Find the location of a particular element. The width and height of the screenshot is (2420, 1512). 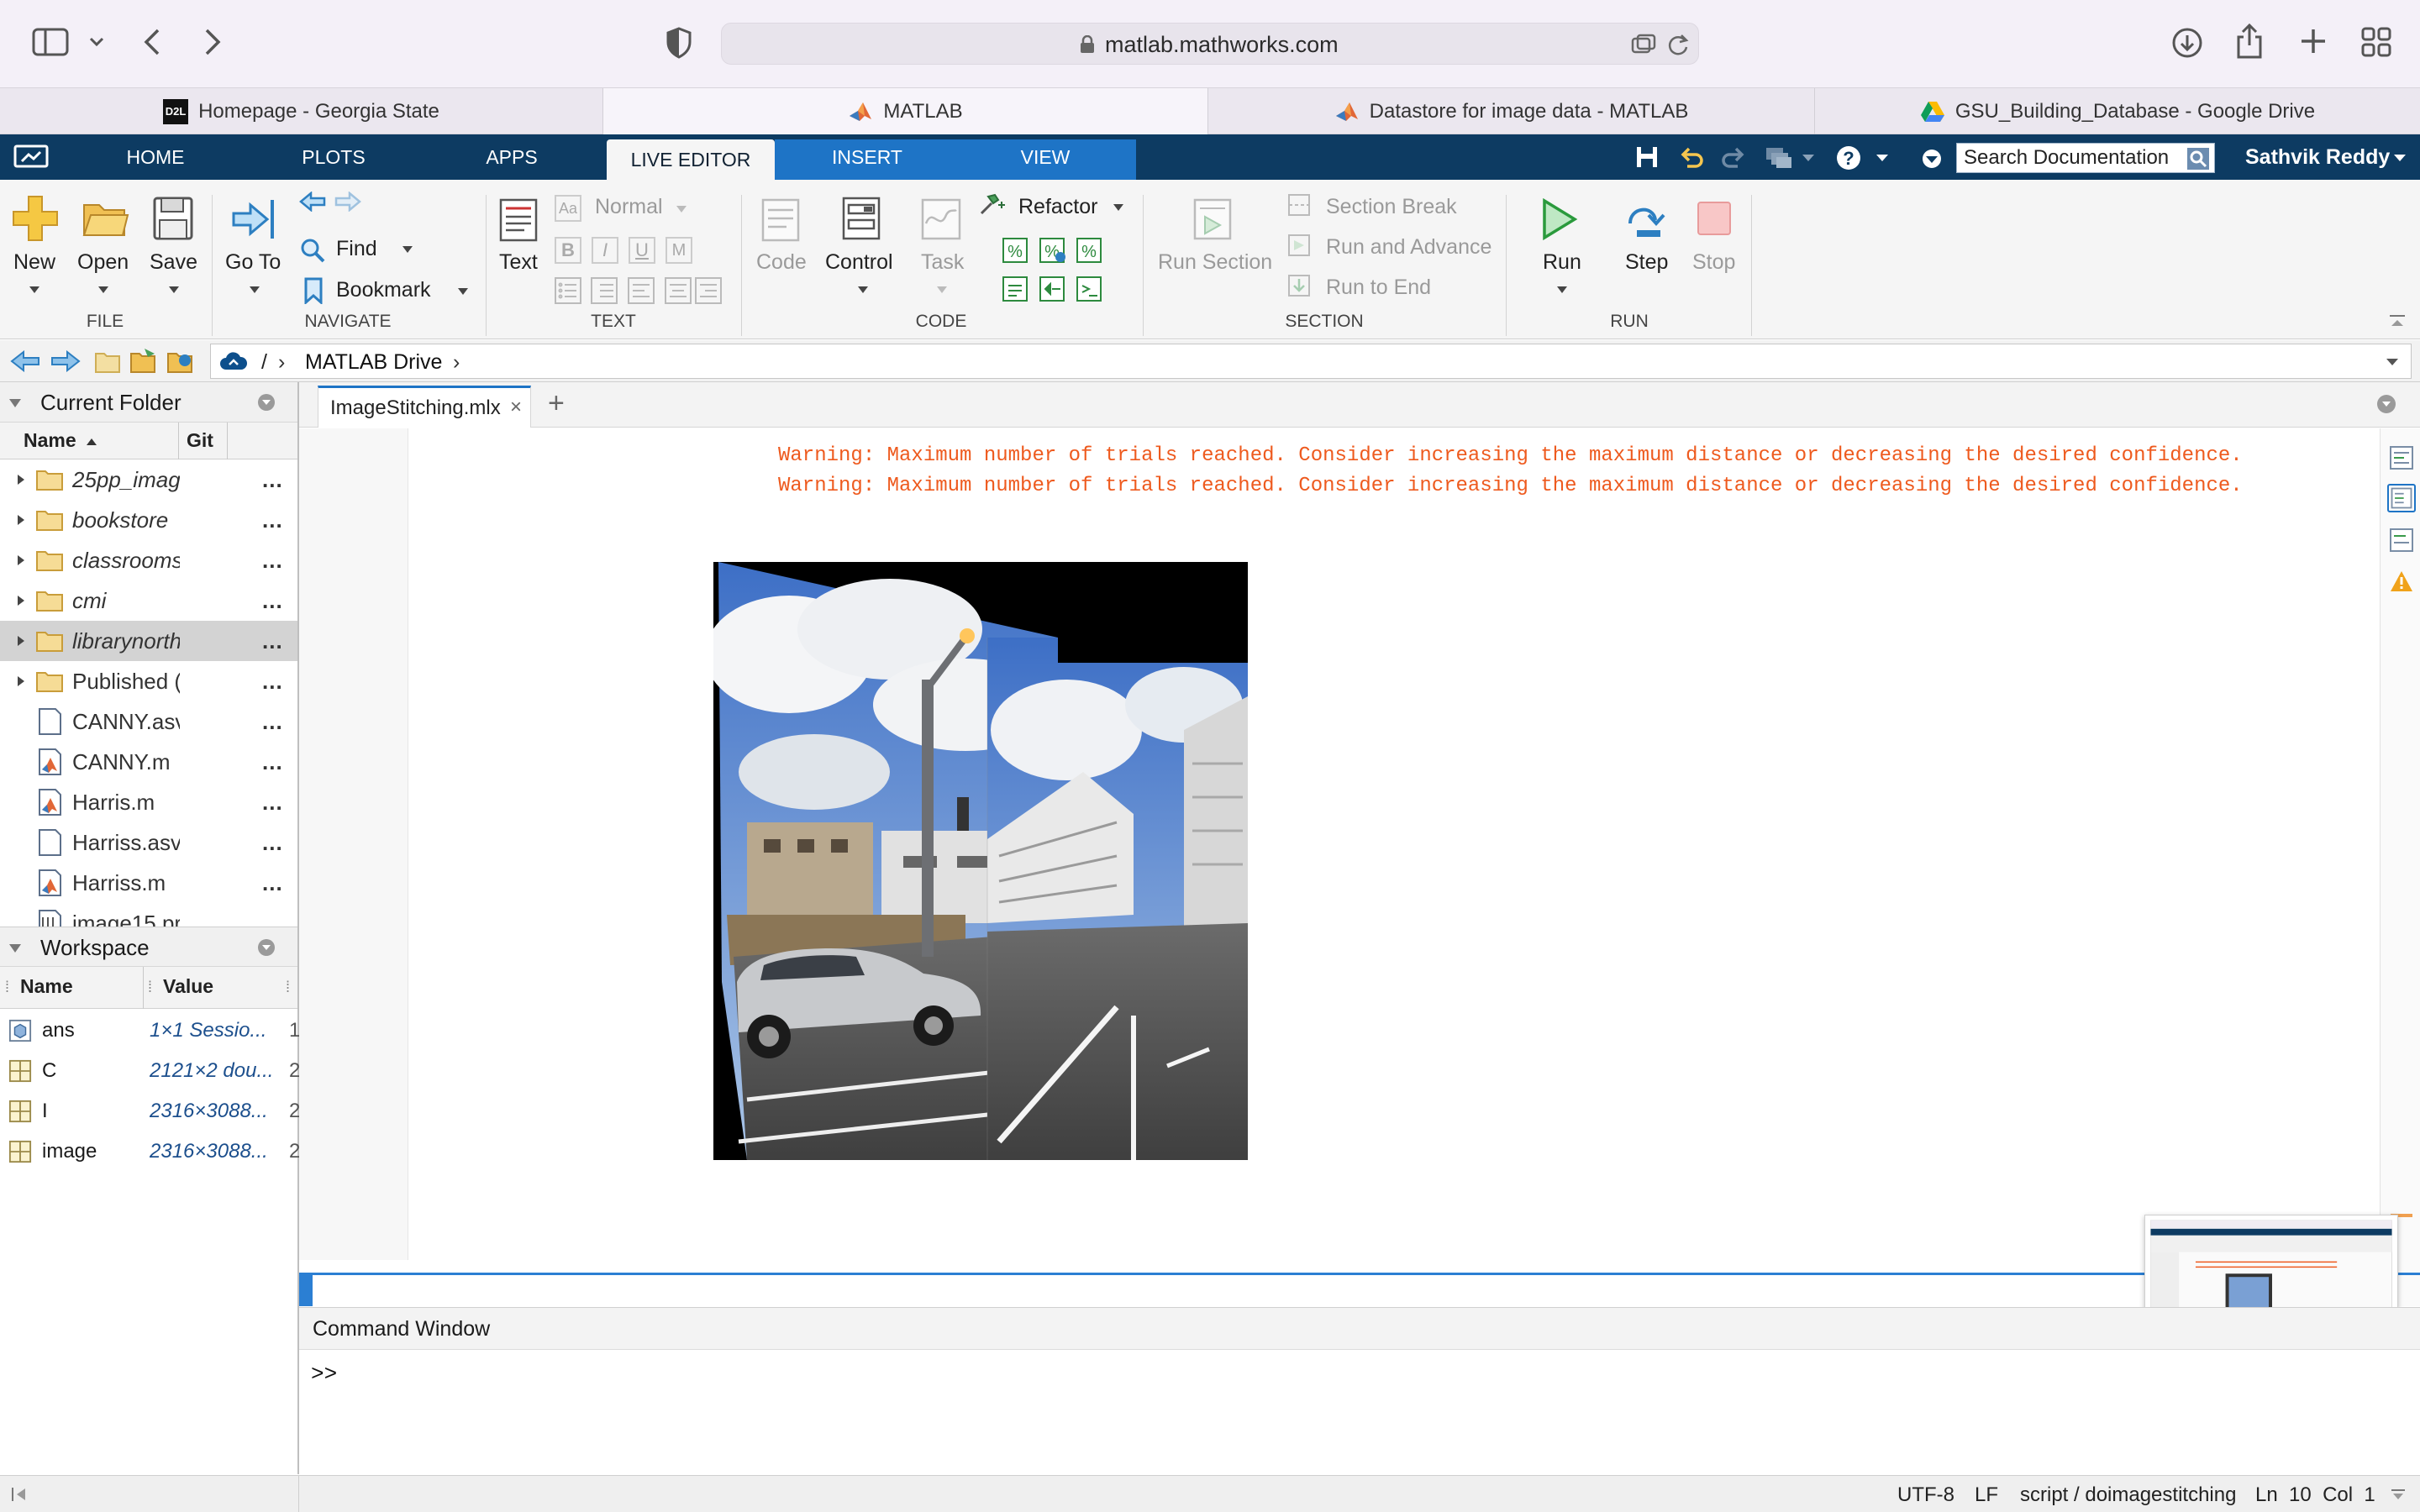

browser-tab-matlab: MATLAB is located at coordinates (905, 111).